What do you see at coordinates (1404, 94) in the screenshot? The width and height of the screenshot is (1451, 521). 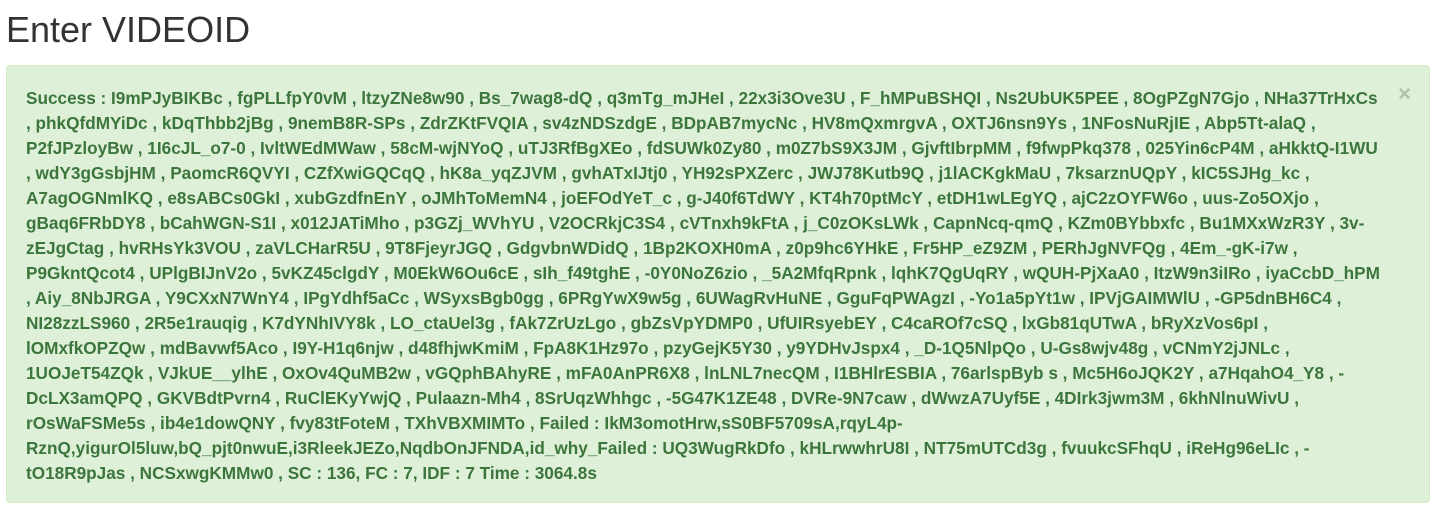 I see `close-icon: ×` at bounding box center [1404, 94].